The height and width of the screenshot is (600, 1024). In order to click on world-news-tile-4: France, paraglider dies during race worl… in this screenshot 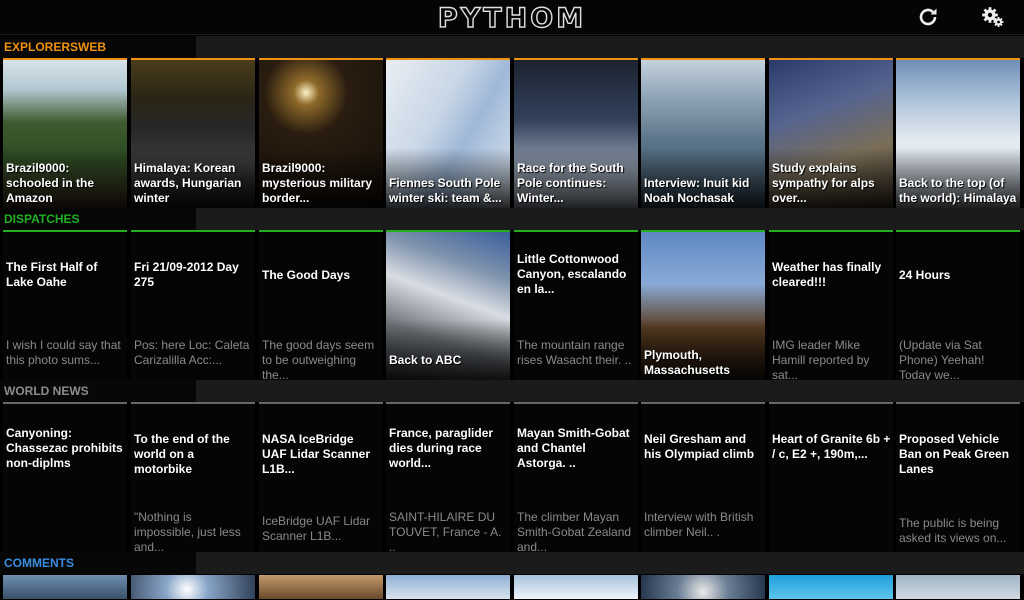, I will do `click(448, 477)`.